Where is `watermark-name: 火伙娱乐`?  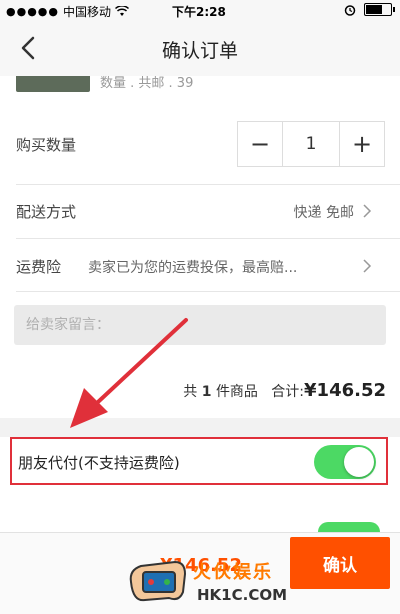 watermark-name: 火伙娱乐 is located at coordinates (233, 572).